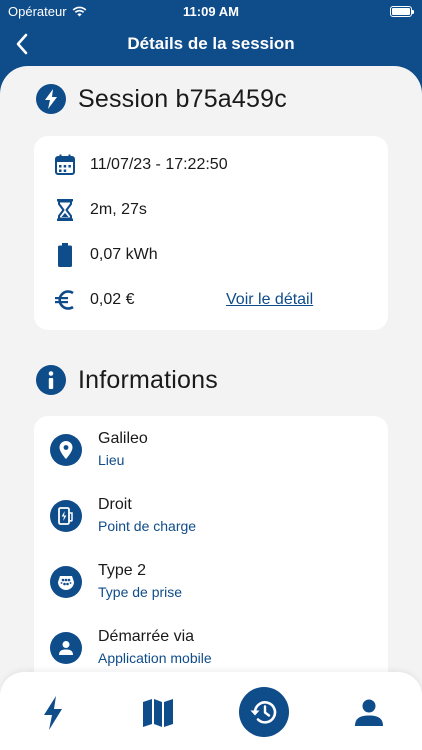 The image size is (422, 750). I want to click on charging-point-icon, so click(66, 516).